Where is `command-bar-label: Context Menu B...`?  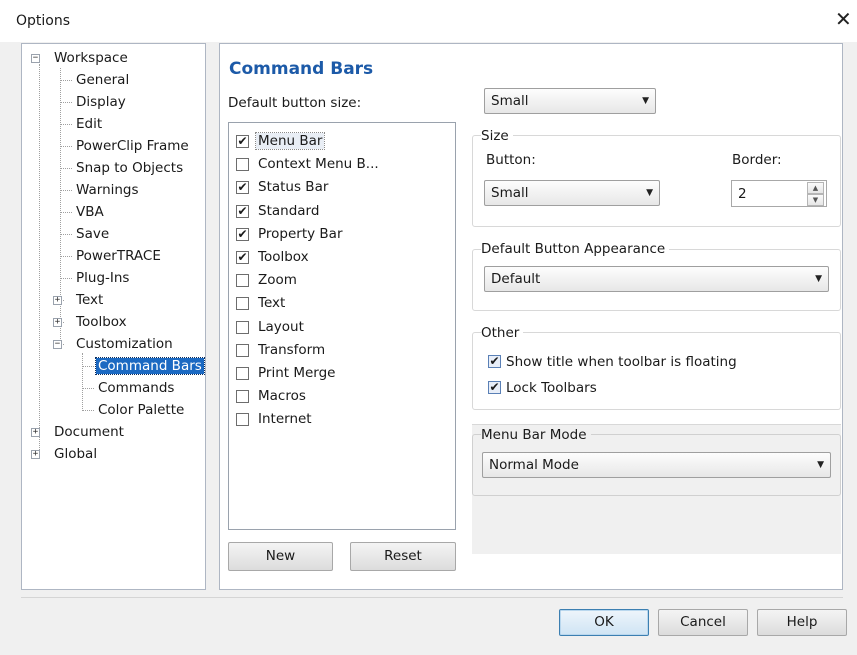
command-bar-label: Context Menu B... is located at coordinates (318, 164).